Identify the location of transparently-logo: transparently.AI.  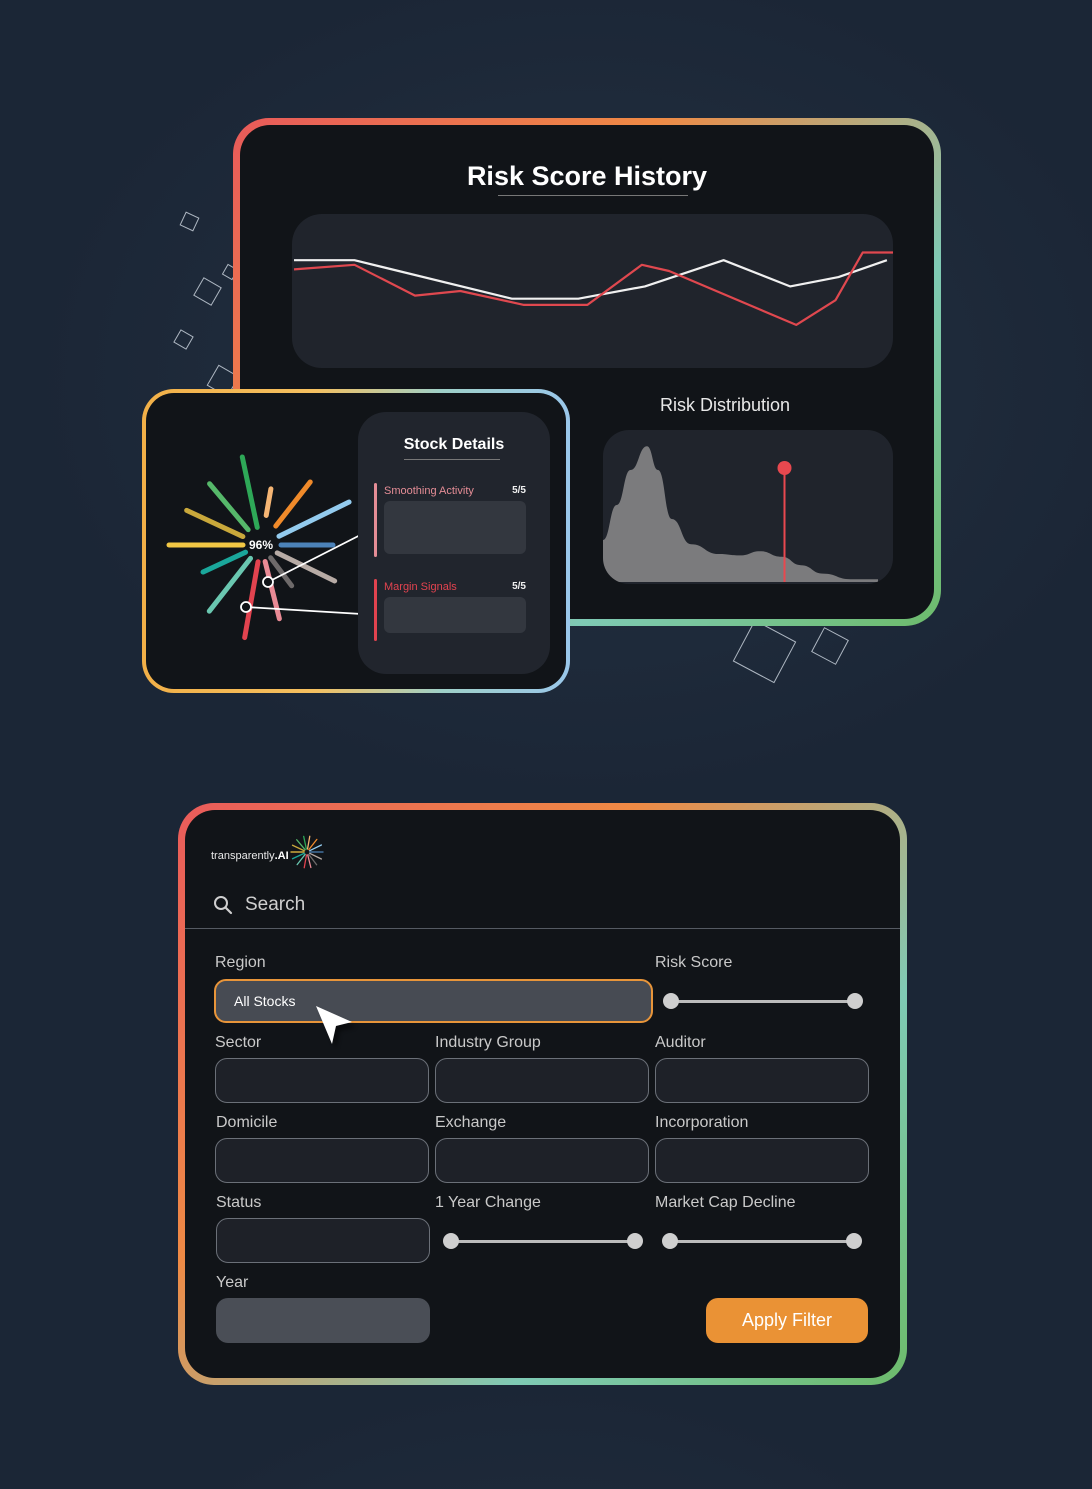
(267, 852).